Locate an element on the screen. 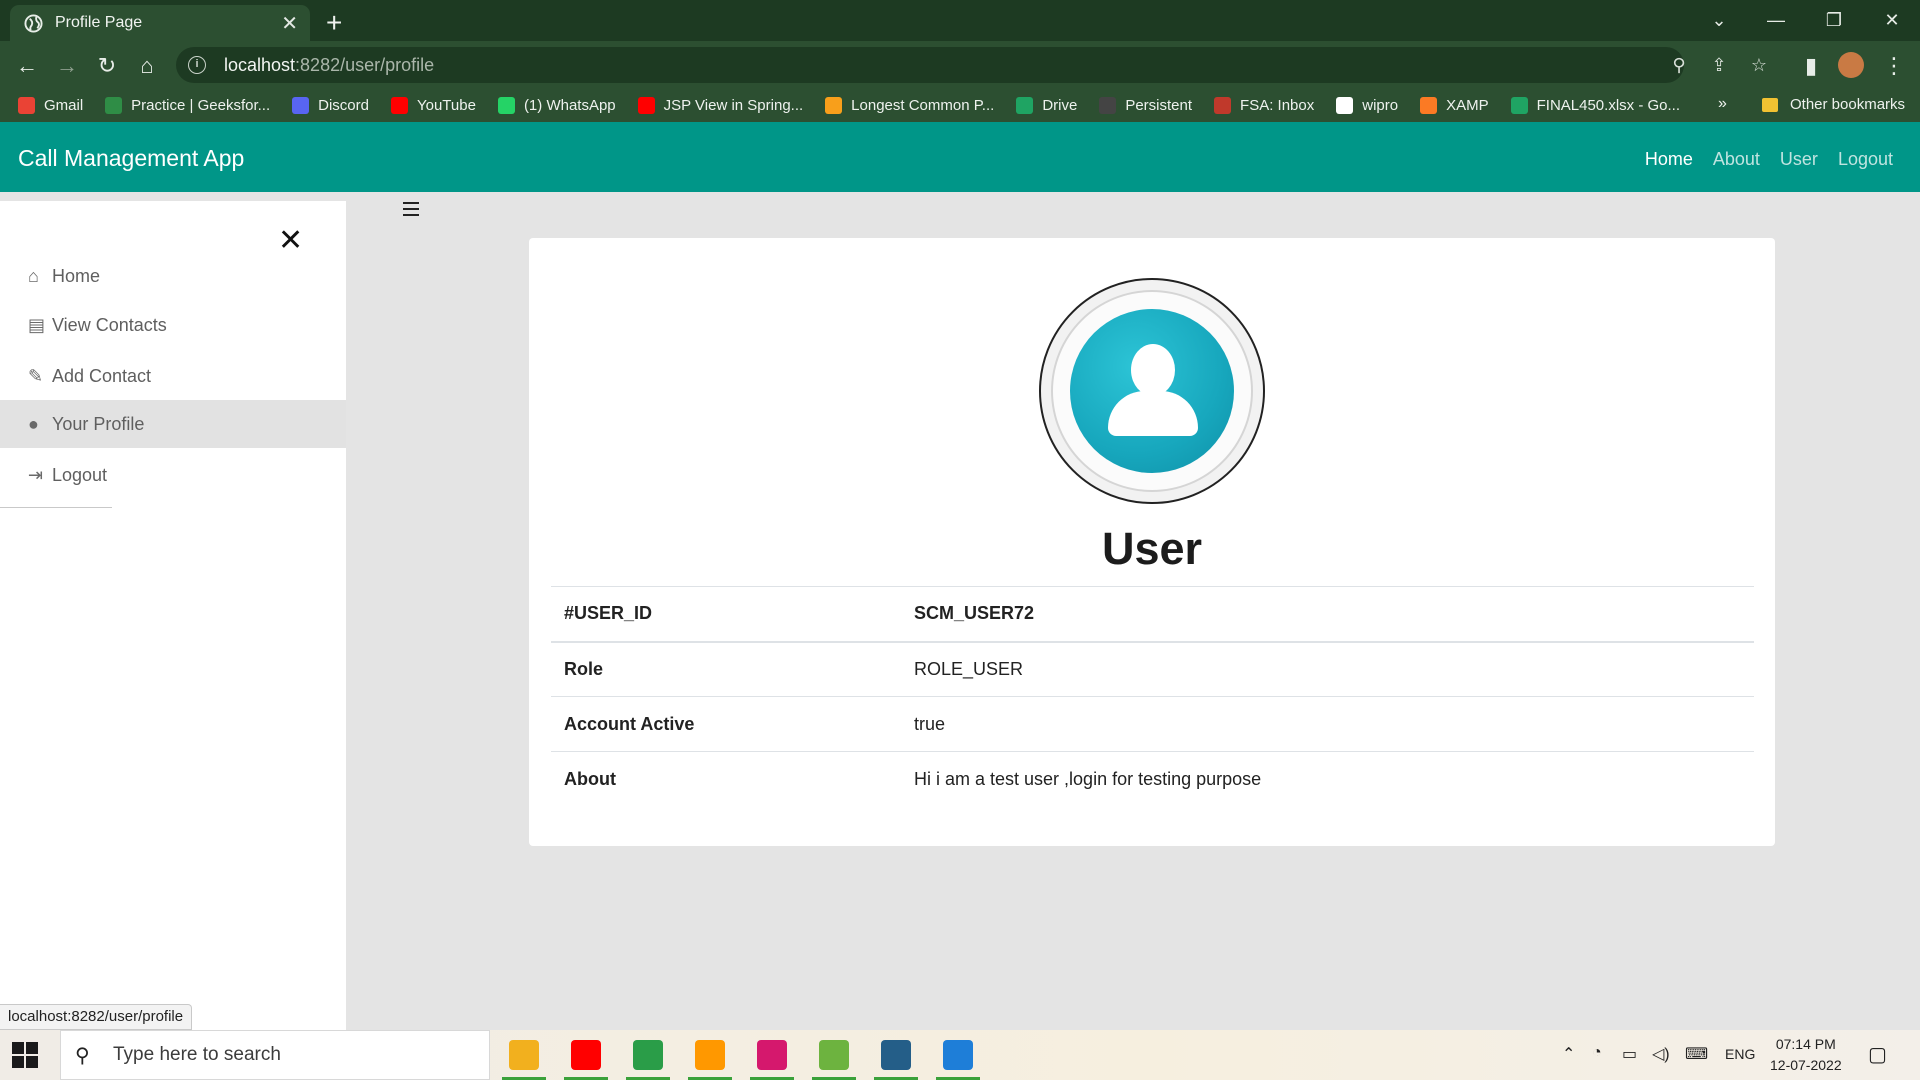 The width and height of the screenshot is (1920, 1080). volume-icon: ◁) is located at coordinates (1661, 1054).